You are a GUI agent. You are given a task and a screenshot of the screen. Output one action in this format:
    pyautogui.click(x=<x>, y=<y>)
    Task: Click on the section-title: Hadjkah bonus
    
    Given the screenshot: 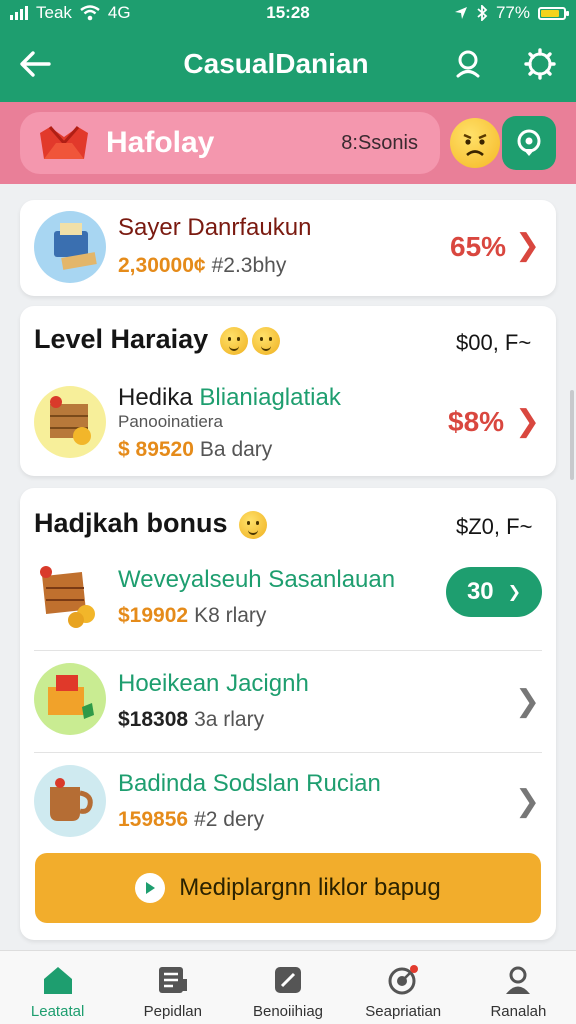 What is the action you would take?
    pyautogui.click(x=151, y=523)
    